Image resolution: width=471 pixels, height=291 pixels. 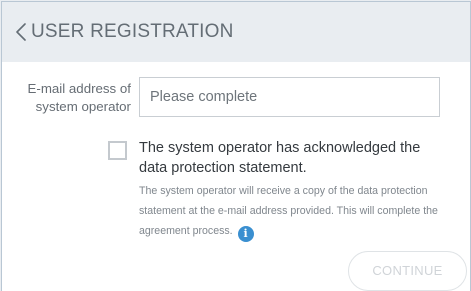 What do you see at coordinates (407, 271) in the screenshot?
I see `continue-button: CONTINUE` at bounding box center [407, 271].